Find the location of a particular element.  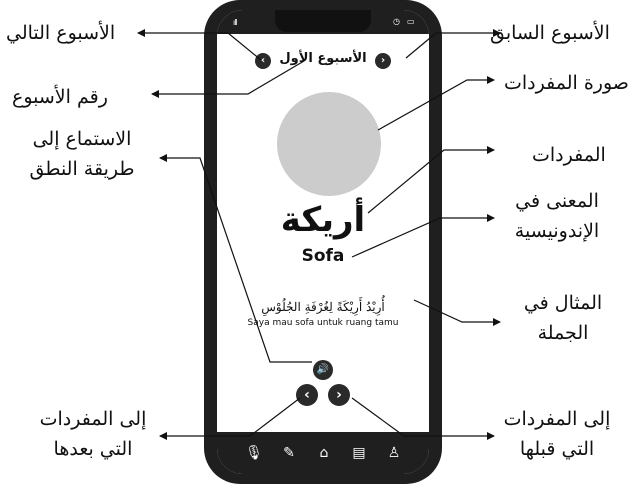

label-previous-week: الأسبوع السابق is located at coordinates (550, 33).